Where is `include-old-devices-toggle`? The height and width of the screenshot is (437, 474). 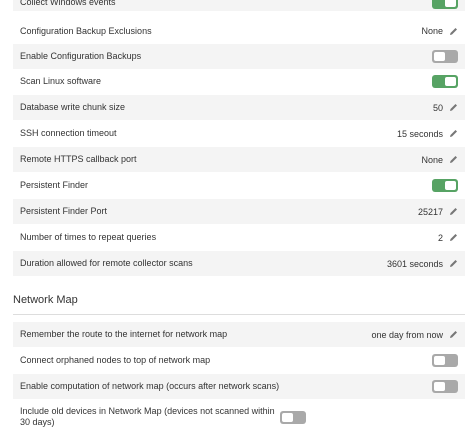
include-old-devices-toggle is located at coordinates (293, 417).